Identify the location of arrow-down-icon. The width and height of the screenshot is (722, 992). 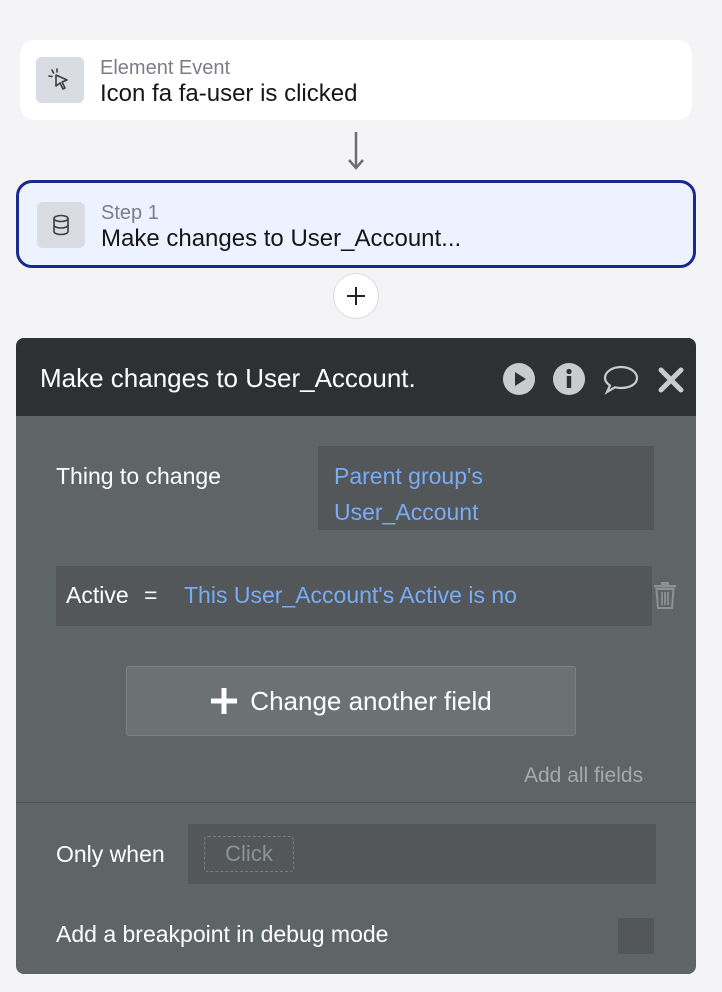
(356, 151).